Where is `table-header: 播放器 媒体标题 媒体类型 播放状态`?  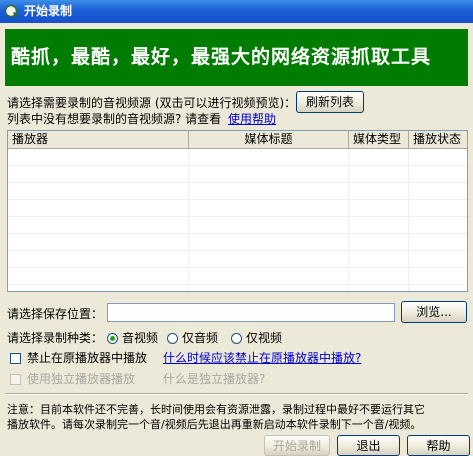
table-header: 播放器 媒体标题 媒体类型 播放状态 is located at coordinates (237, 140).